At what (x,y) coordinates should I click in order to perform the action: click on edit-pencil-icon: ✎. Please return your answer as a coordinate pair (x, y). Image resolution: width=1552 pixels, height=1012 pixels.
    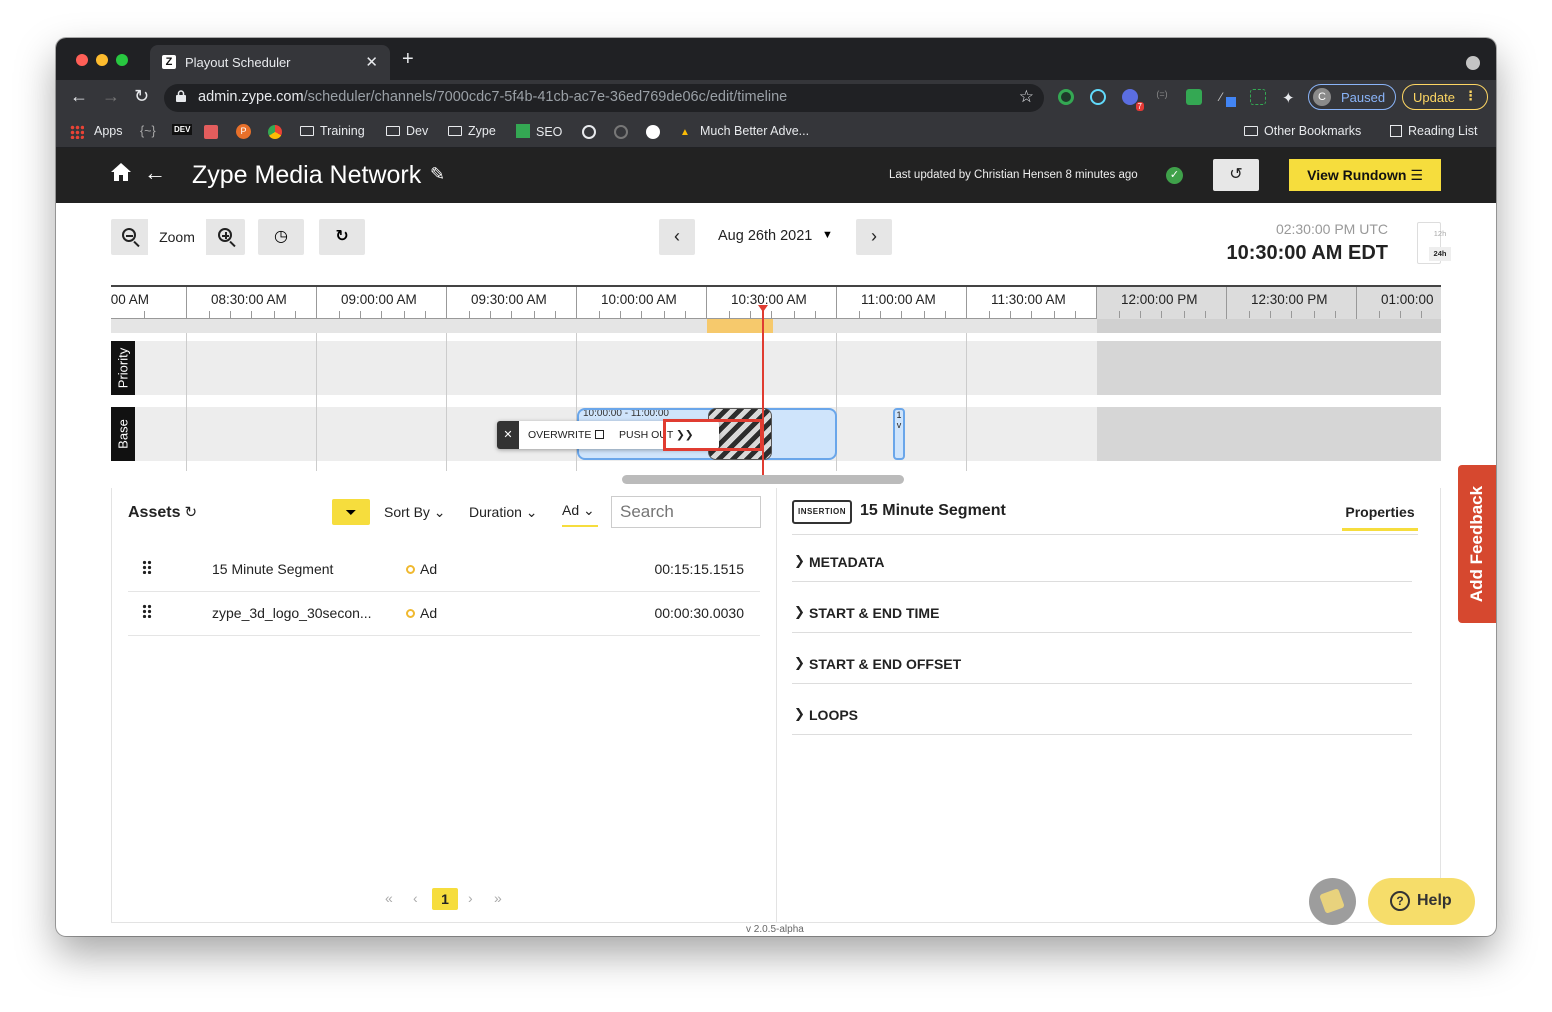
    Looking at the image, I should click on (437, 174).